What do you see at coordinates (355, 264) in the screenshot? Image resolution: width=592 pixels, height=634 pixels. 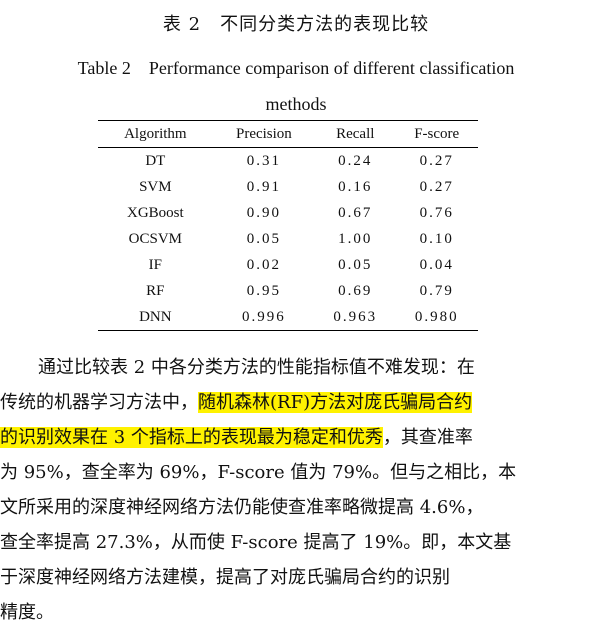 I see `cell-recall: 0.05` at bounding box center [355, 264].